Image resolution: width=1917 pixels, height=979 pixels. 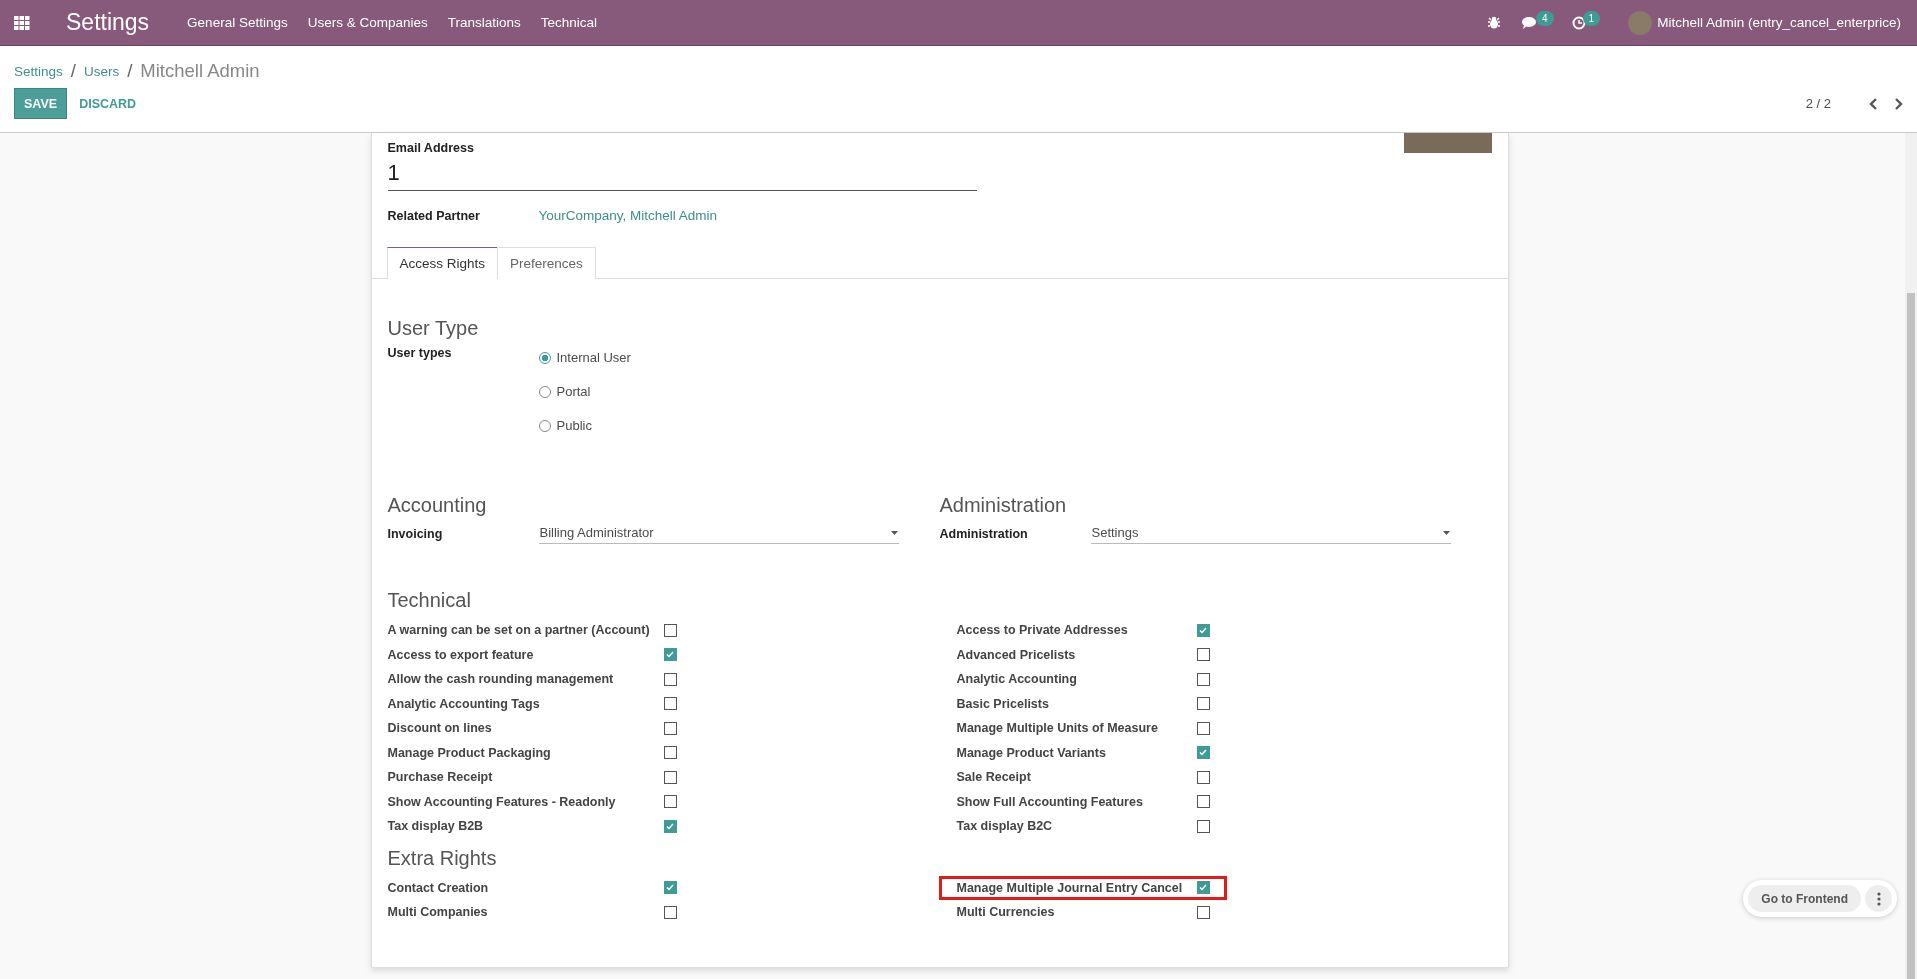 What do you see at coordinates (1057, 728) in the screenshot?
I see `checkbox-label: Manage Multiple Units of Measure` at bounding box center [1057, 728].